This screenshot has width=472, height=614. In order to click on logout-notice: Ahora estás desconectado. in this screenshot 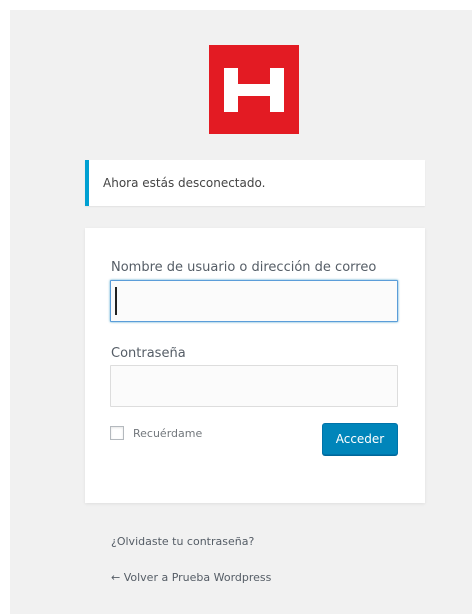, I will do `click(255, 183)`.